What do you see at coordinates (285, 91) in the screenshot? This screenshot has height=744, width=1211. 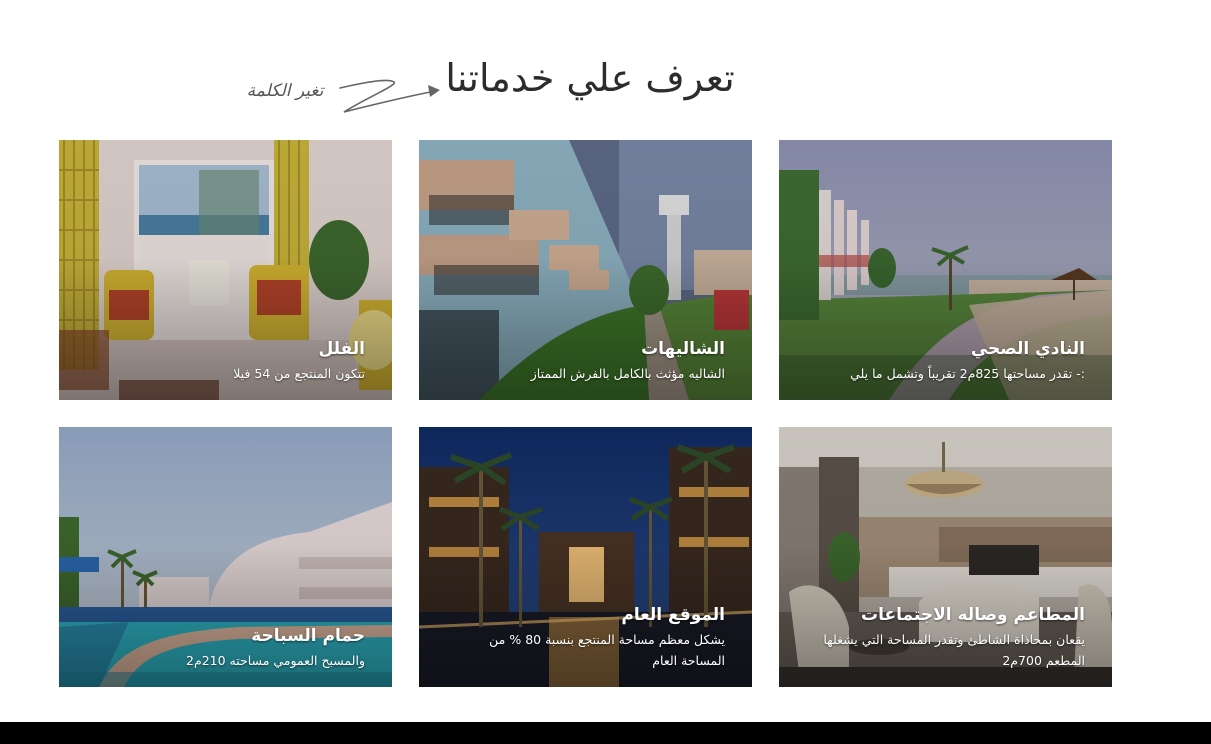 I see `annotation-text: تغير الكلمة` at bounding box center [285, 91].